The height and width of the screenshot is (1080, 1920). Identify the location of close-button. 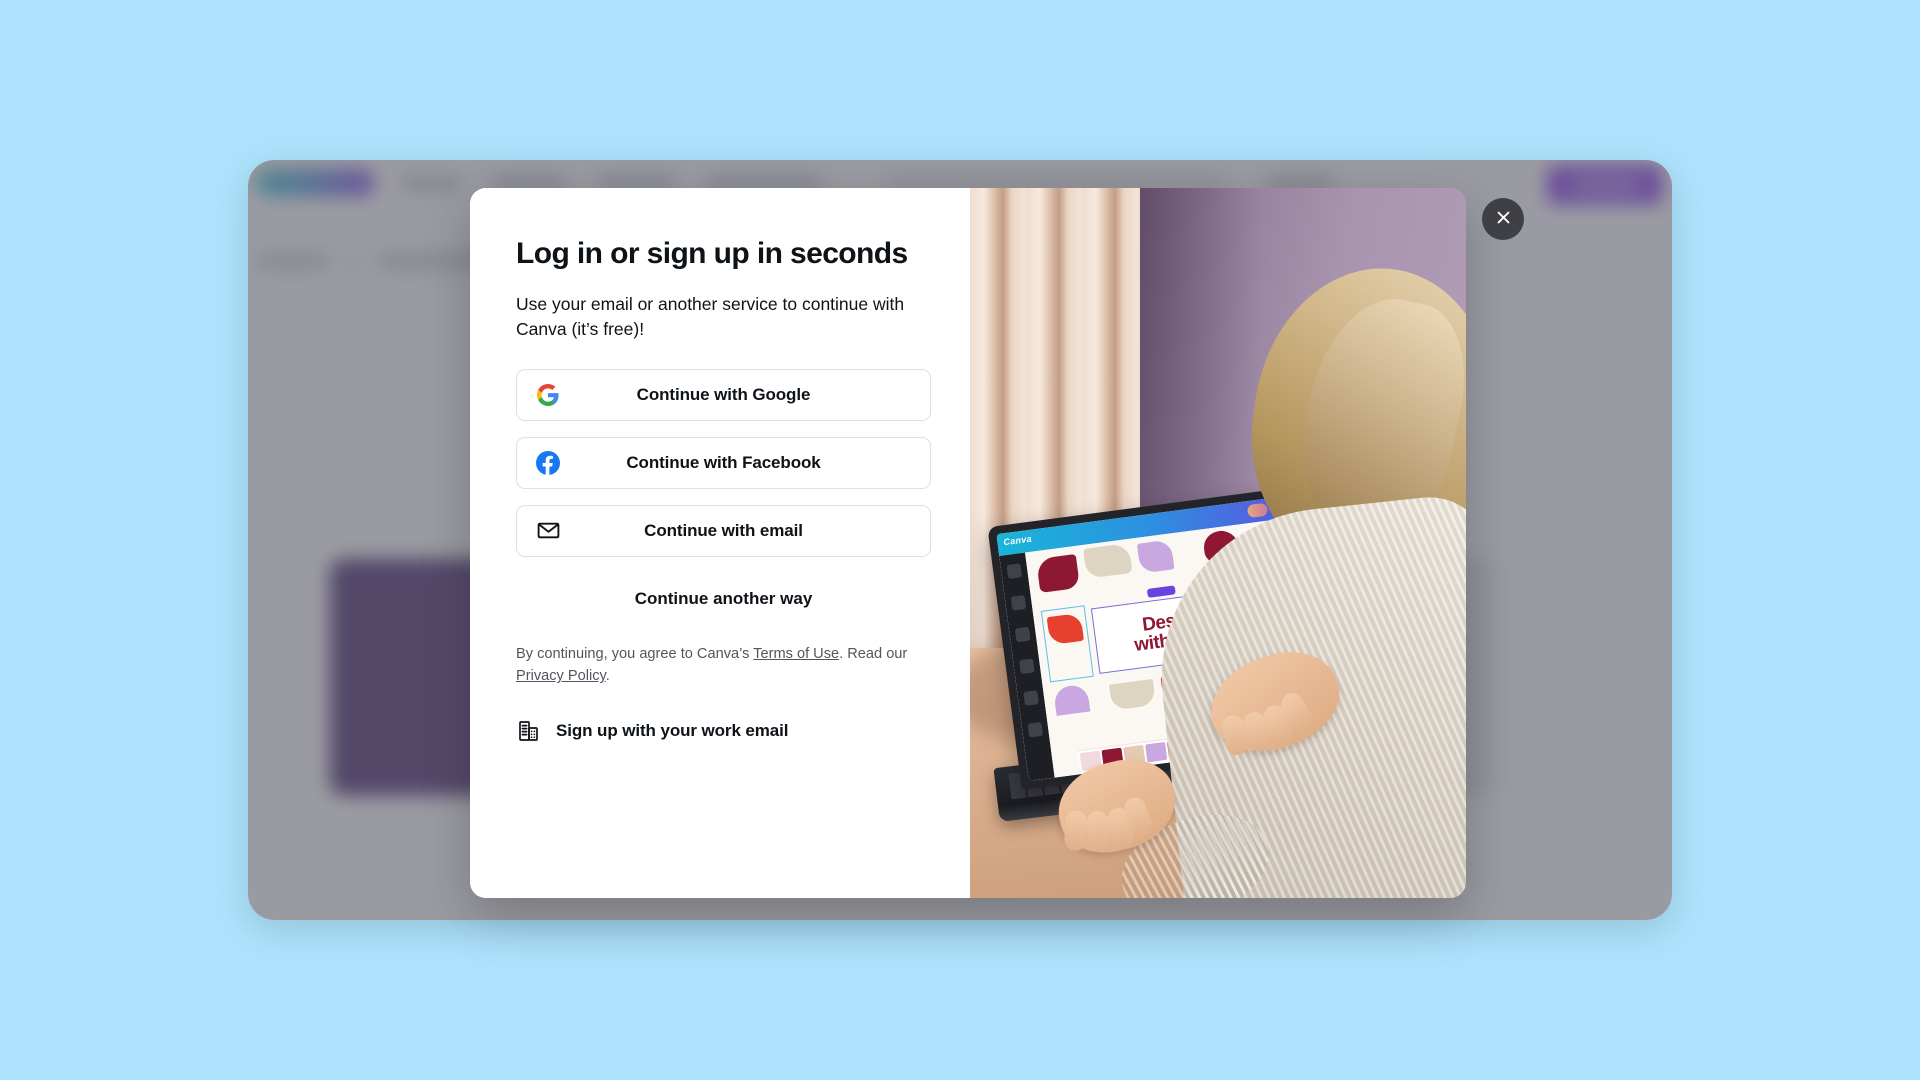
(1503, 219).